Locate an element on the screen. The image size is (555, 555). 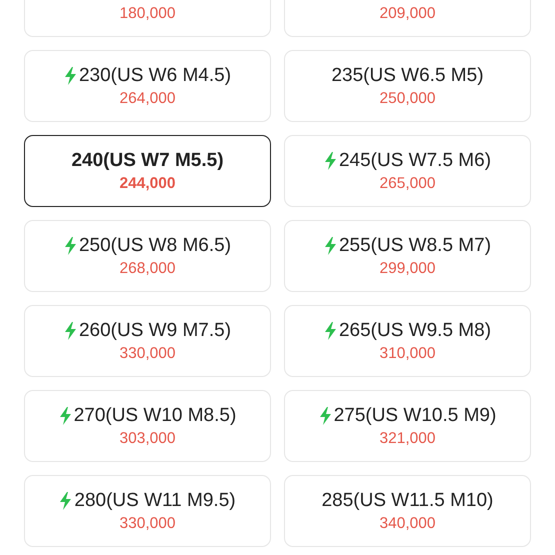
price: 180,000 is located at coordinates (147, 14).